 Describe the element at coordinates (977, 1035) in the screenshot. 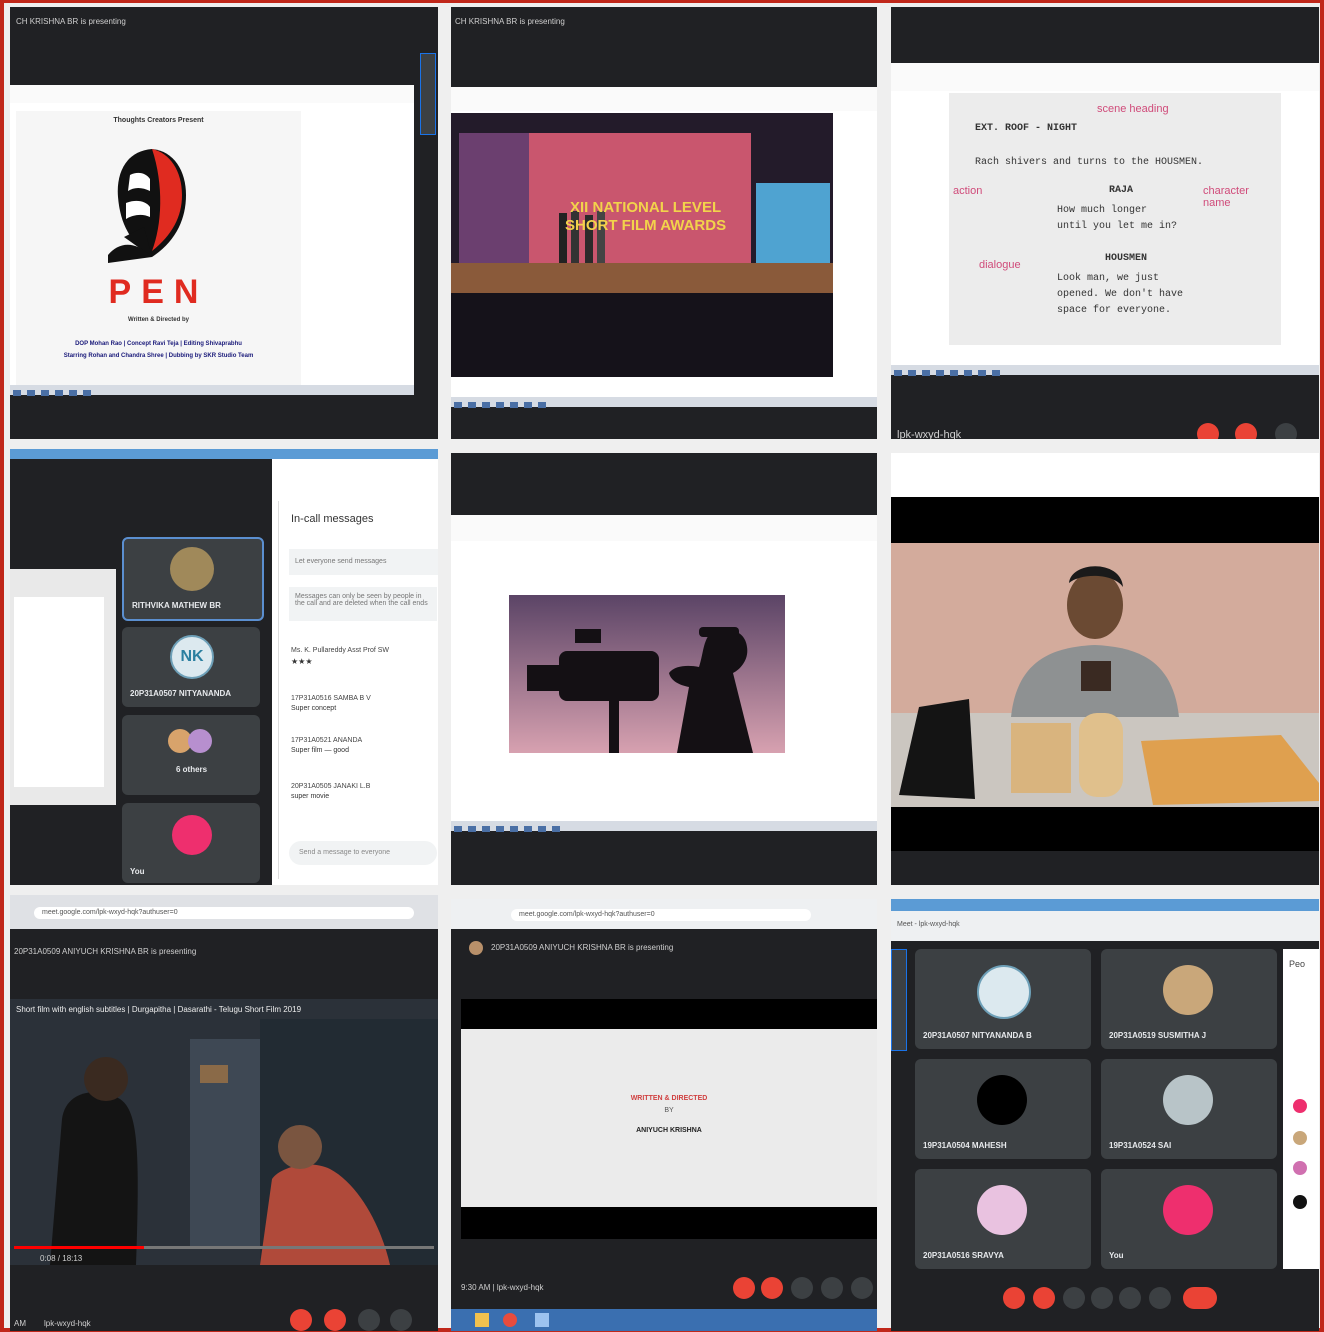

I see `participant-name: 20P31A0507 NITYANANDA B` at that location.